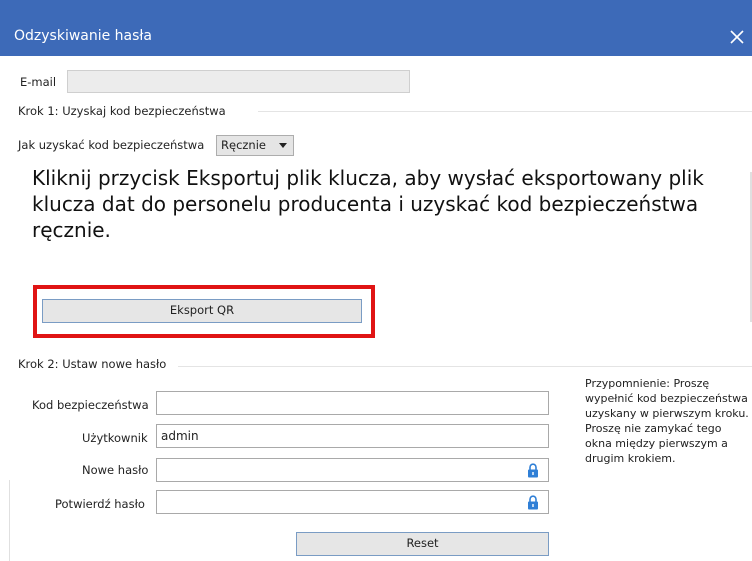 Image resolution: width=752 pixels, height=561 pixels. I want to click on method-select: Ręcznie, so click(255, 145).